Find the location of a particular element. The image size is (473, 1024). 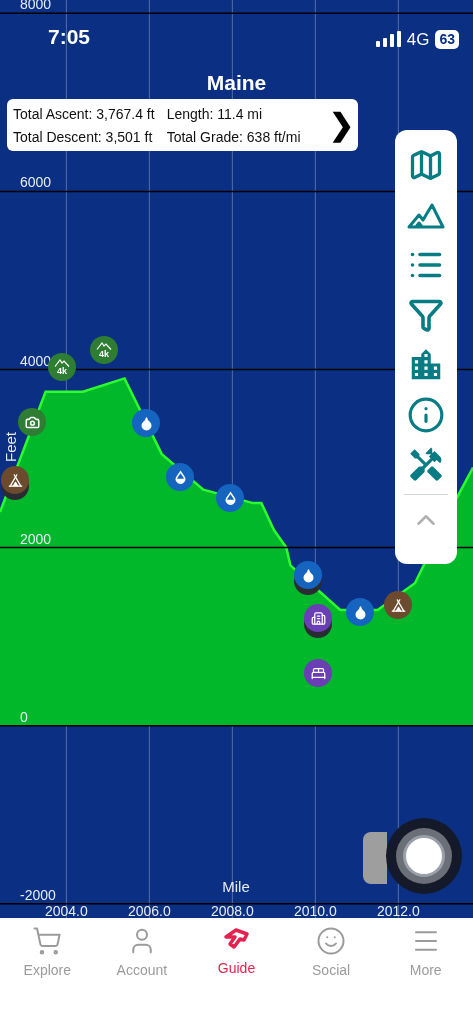

tab-bar-item: Account is located at coordinates (142, 956).